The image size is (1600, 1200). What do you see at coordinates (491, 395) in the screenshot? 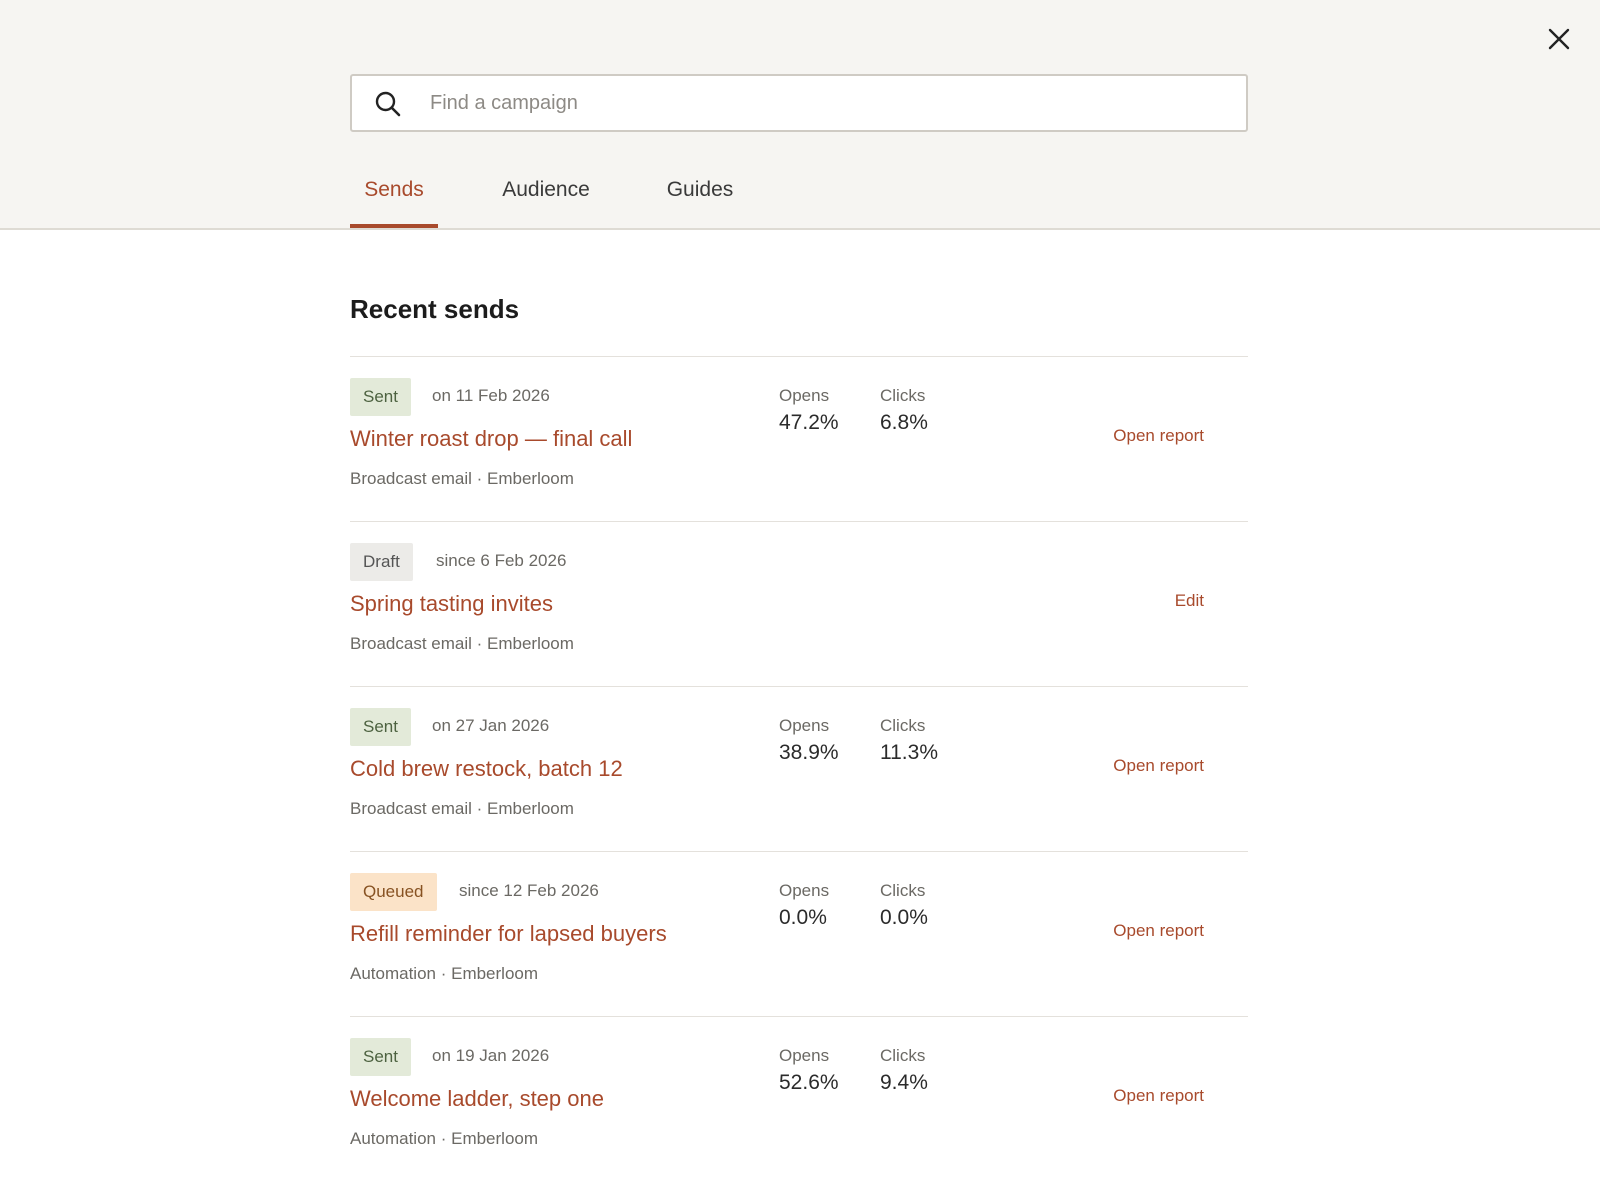
I see `send-date: on 11 Feb 2026` at bounding box center [491, 395].